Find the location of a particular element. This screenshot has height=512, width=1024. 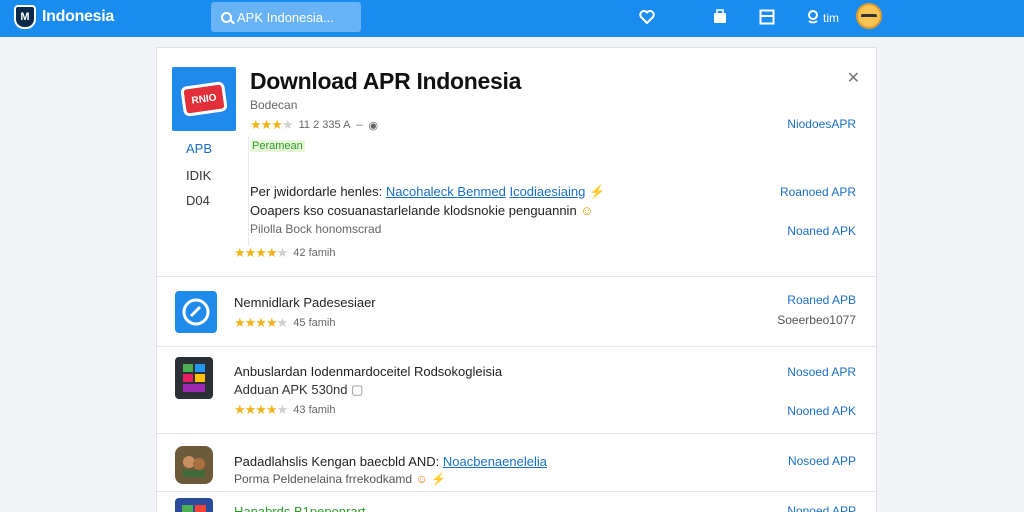

featured-app-logo-text: RNIO is located at coordinates (204, 99).